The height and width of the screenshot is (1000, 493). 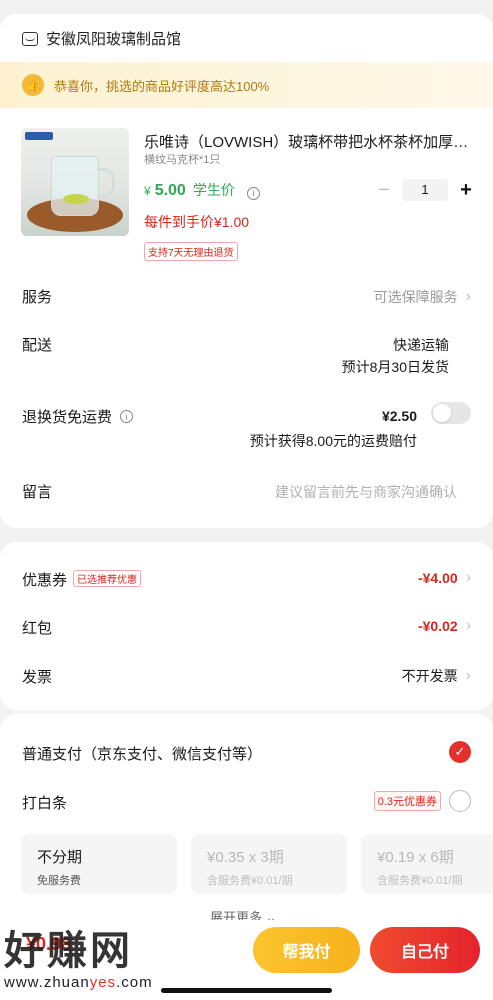 What do you see at coordinates (37, 628) in the screenshot?
I see `red-packet-label: 红包` at bounding box center [37, 628].